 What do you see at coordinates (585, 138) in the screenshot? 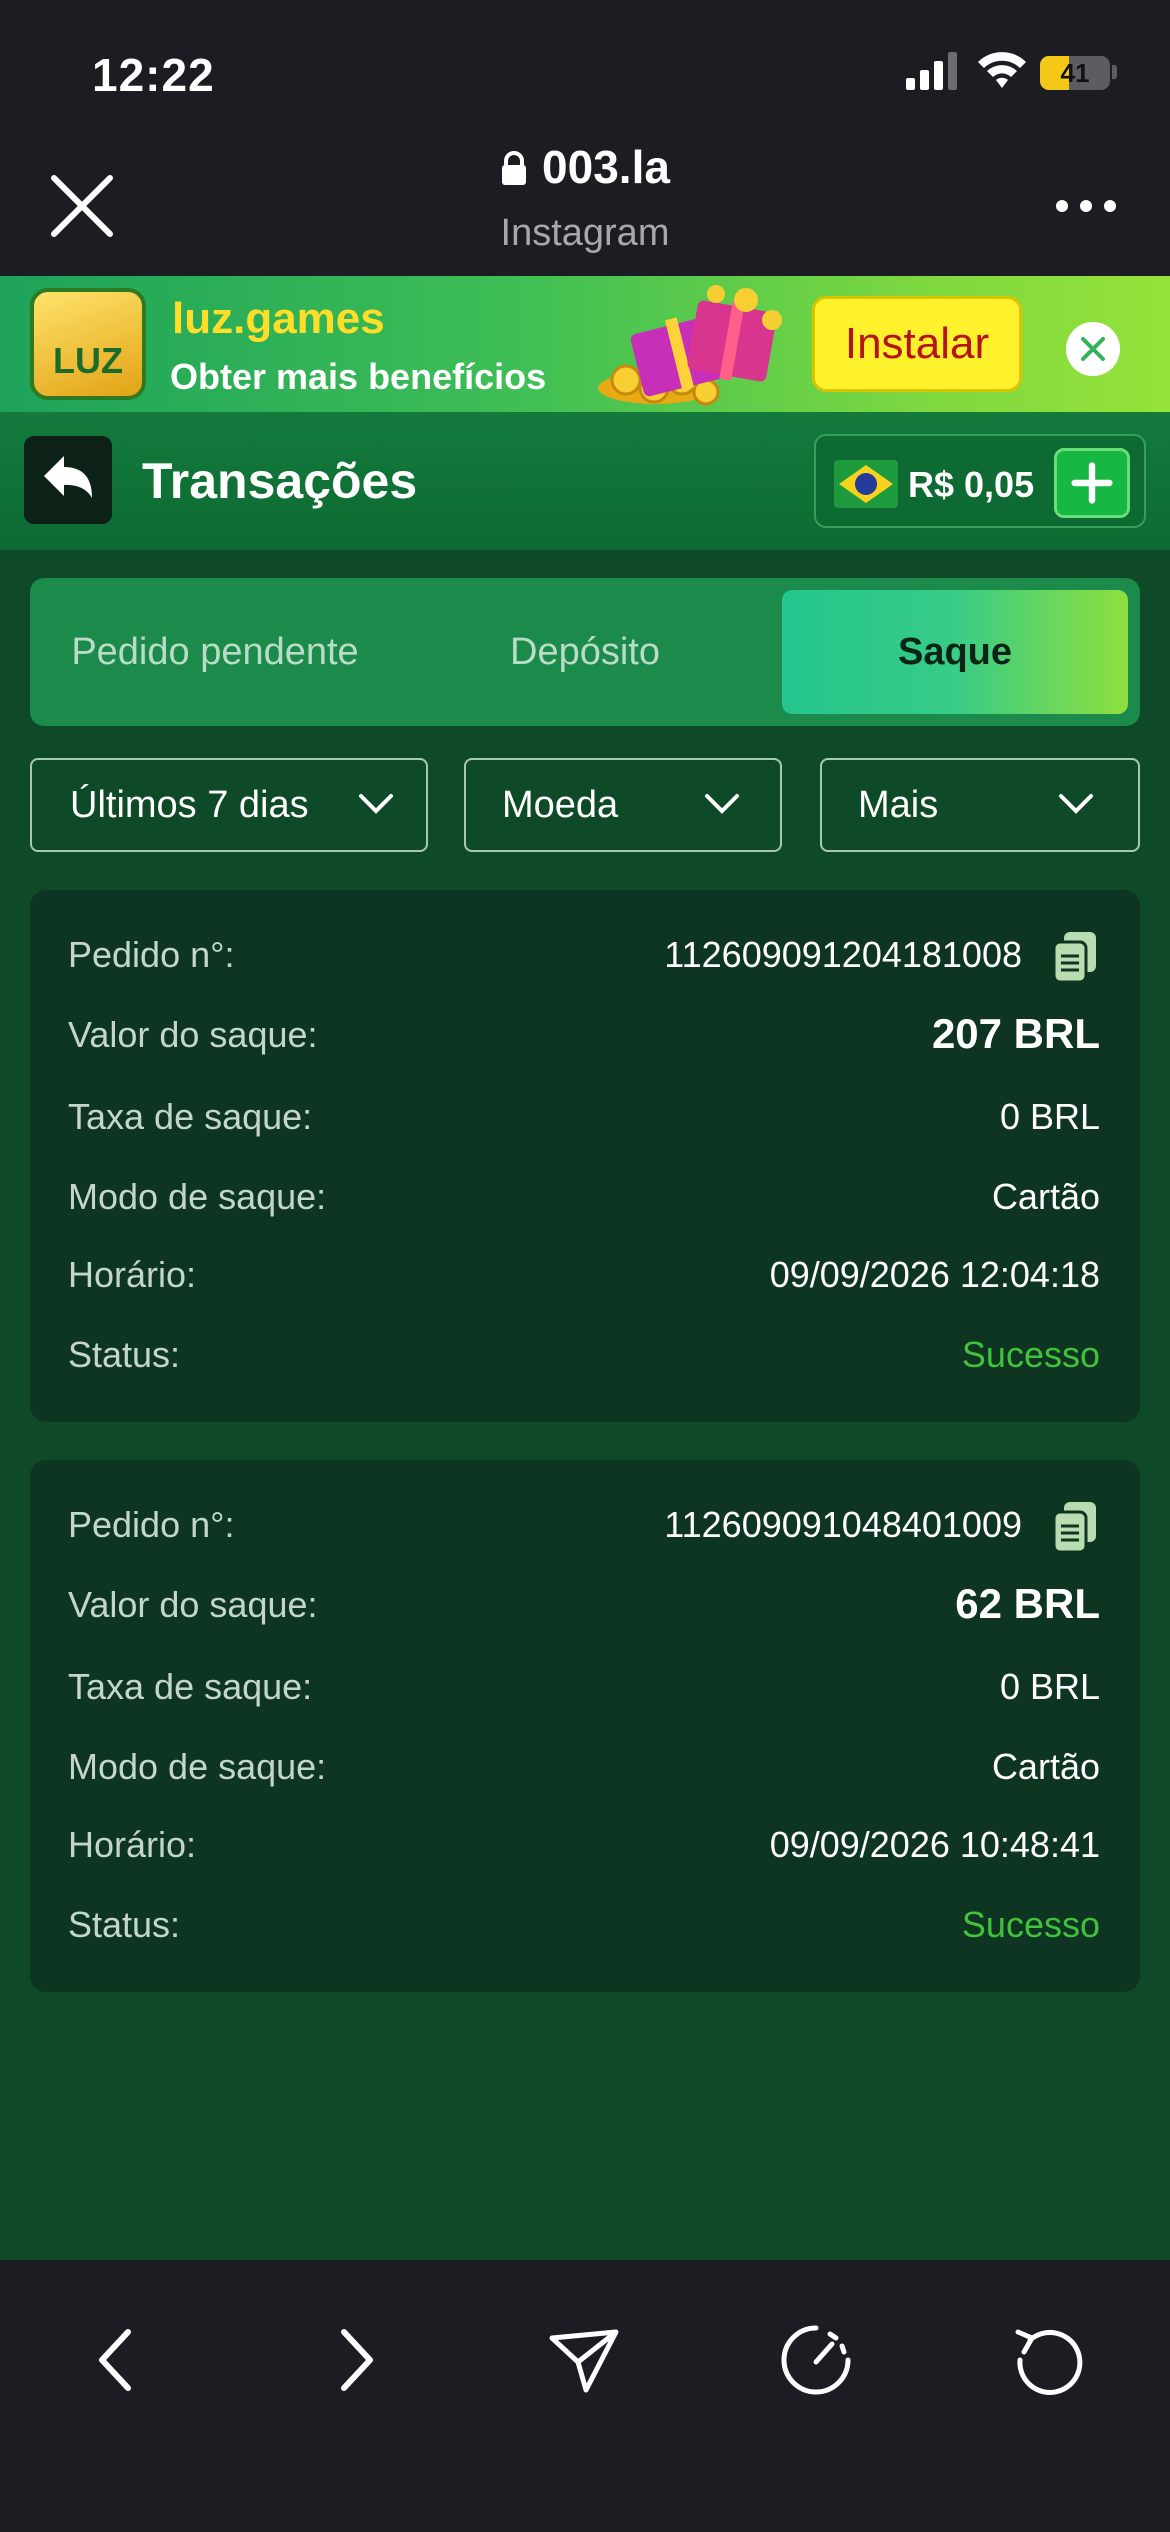
I see `browser-chrome: 12:22 41 003.la Instagram` at bounding box center [585, 138].